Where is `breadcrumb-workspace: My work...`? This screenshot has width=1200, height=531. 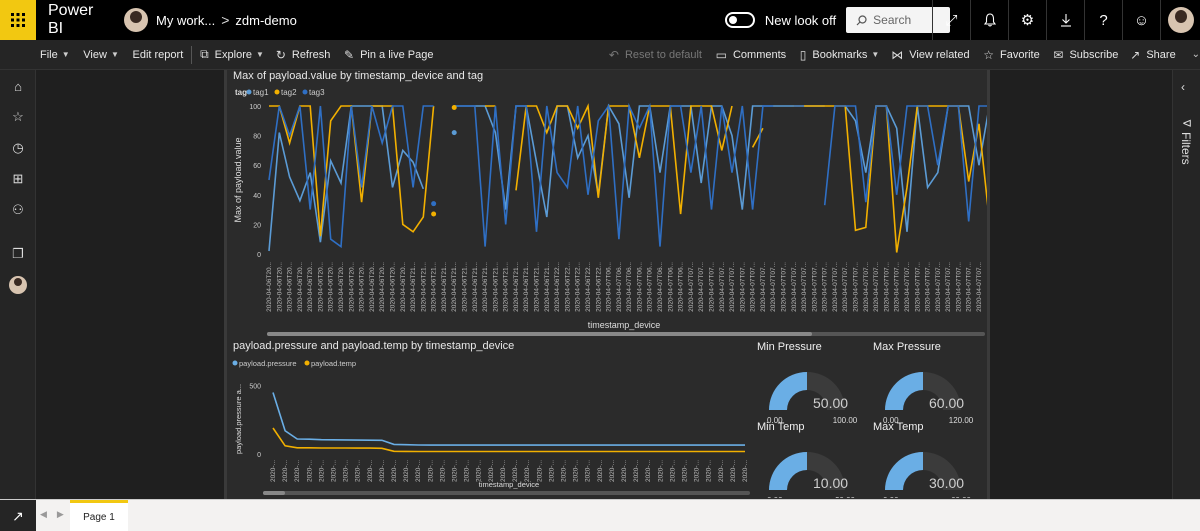 breadcrumb-workspace: My work... is located at coordinates (185, 20).